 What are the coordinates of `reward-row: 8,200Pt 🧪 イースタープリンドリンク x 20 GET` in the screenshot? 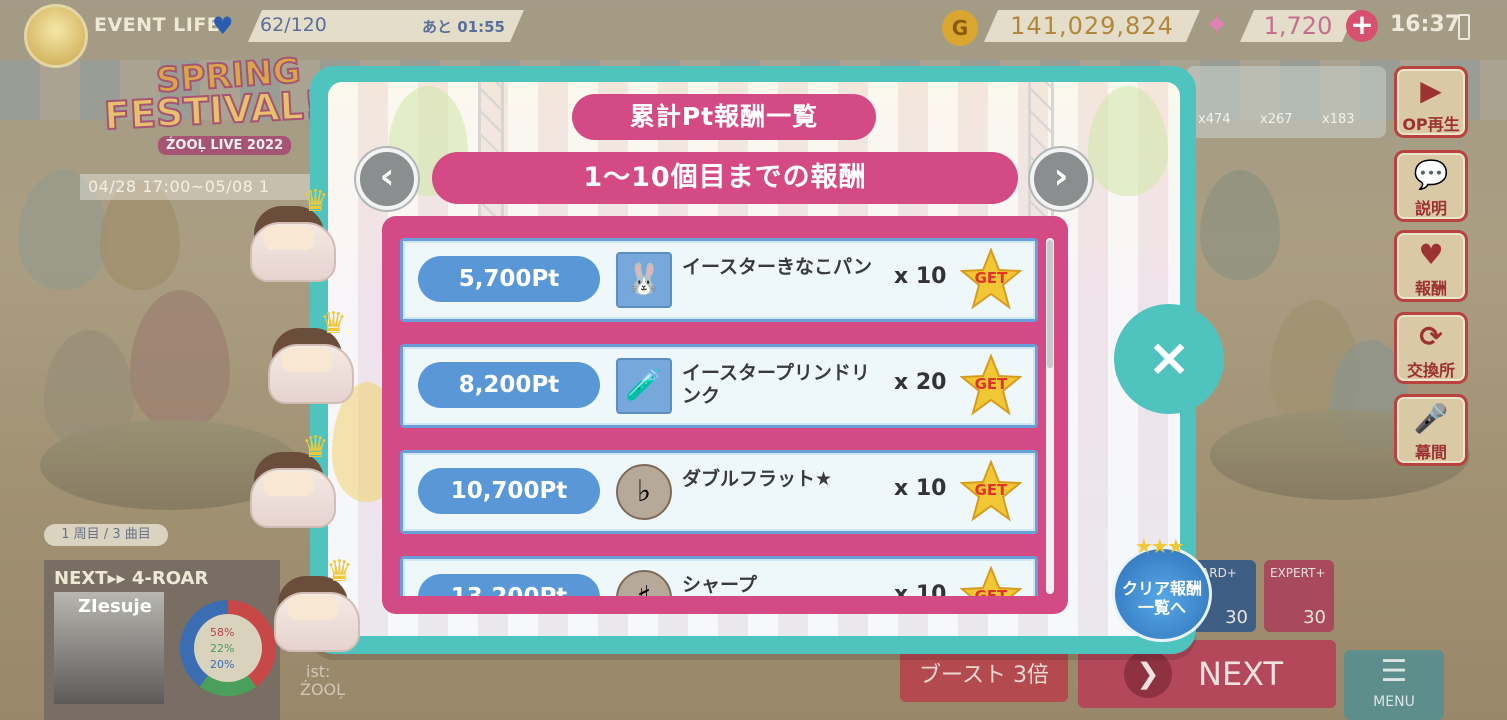 It's located at (719, 386).